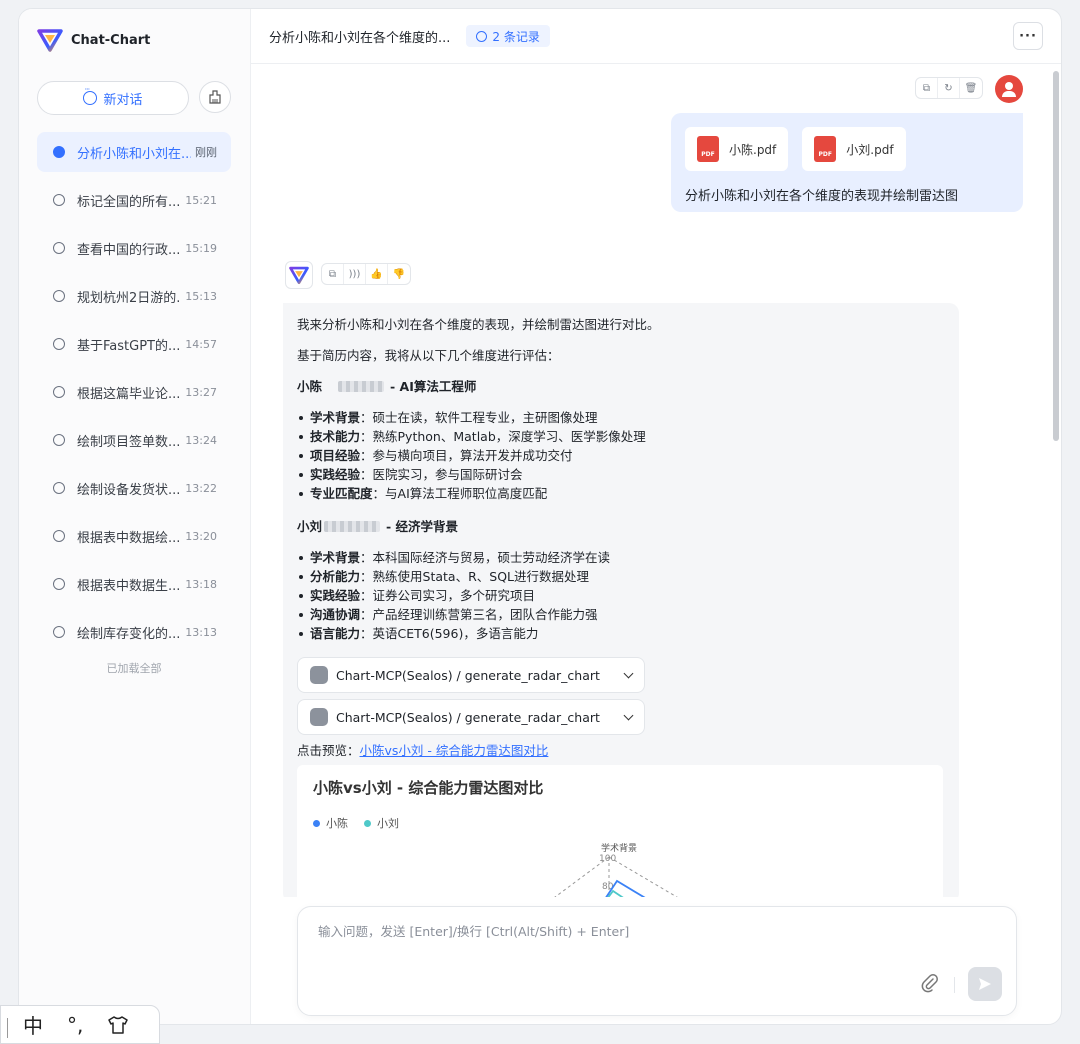 The image size is (1080, 1044). Describe the element at coordinates (206, 152) in the screenshot. I see `history-item-time: 刚刚` at that location.